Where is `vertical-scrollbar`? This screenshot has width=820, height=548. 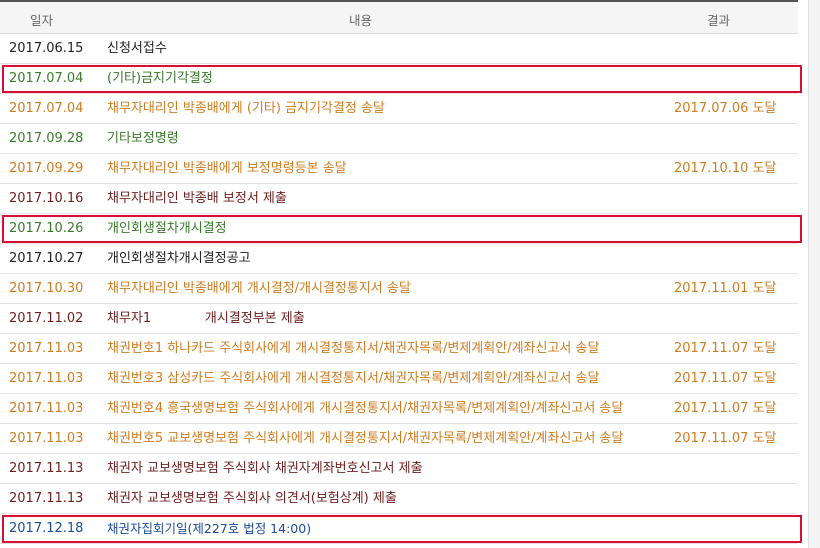
vertical-scrollbar is located at coordinates (814, 274).